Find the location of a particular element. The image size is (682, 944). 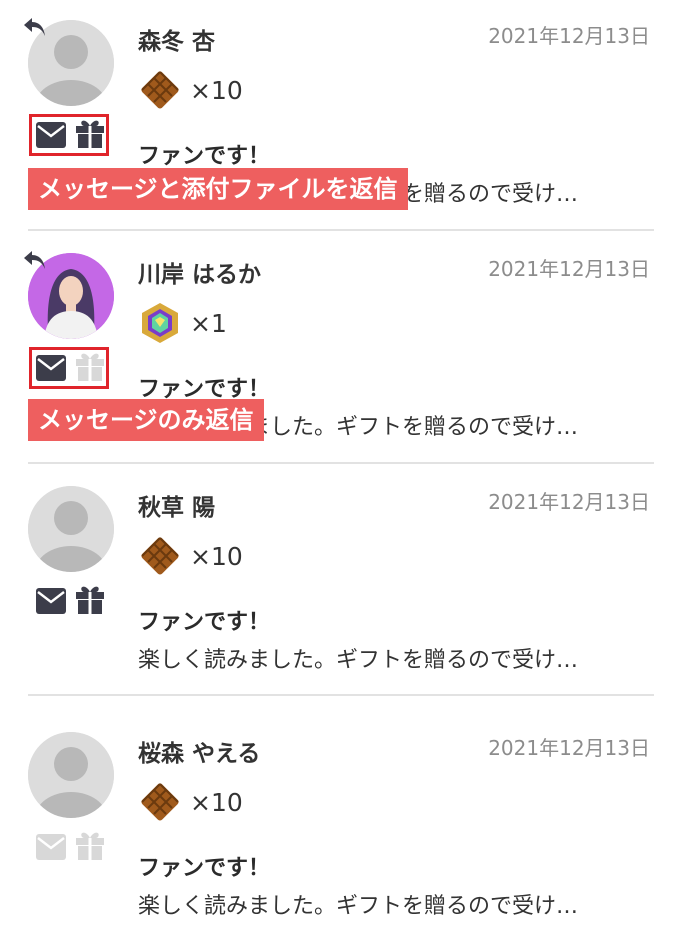

reply-mode-label: メッセージのみ返信 is located at coordinates (146, 420).